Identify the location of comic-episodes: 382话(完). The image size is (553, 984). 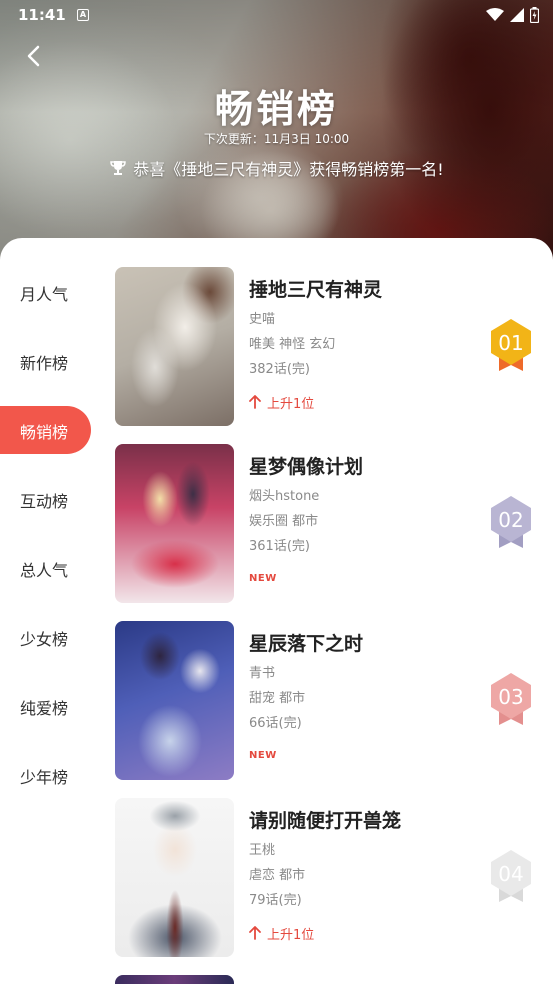
(279, 369).